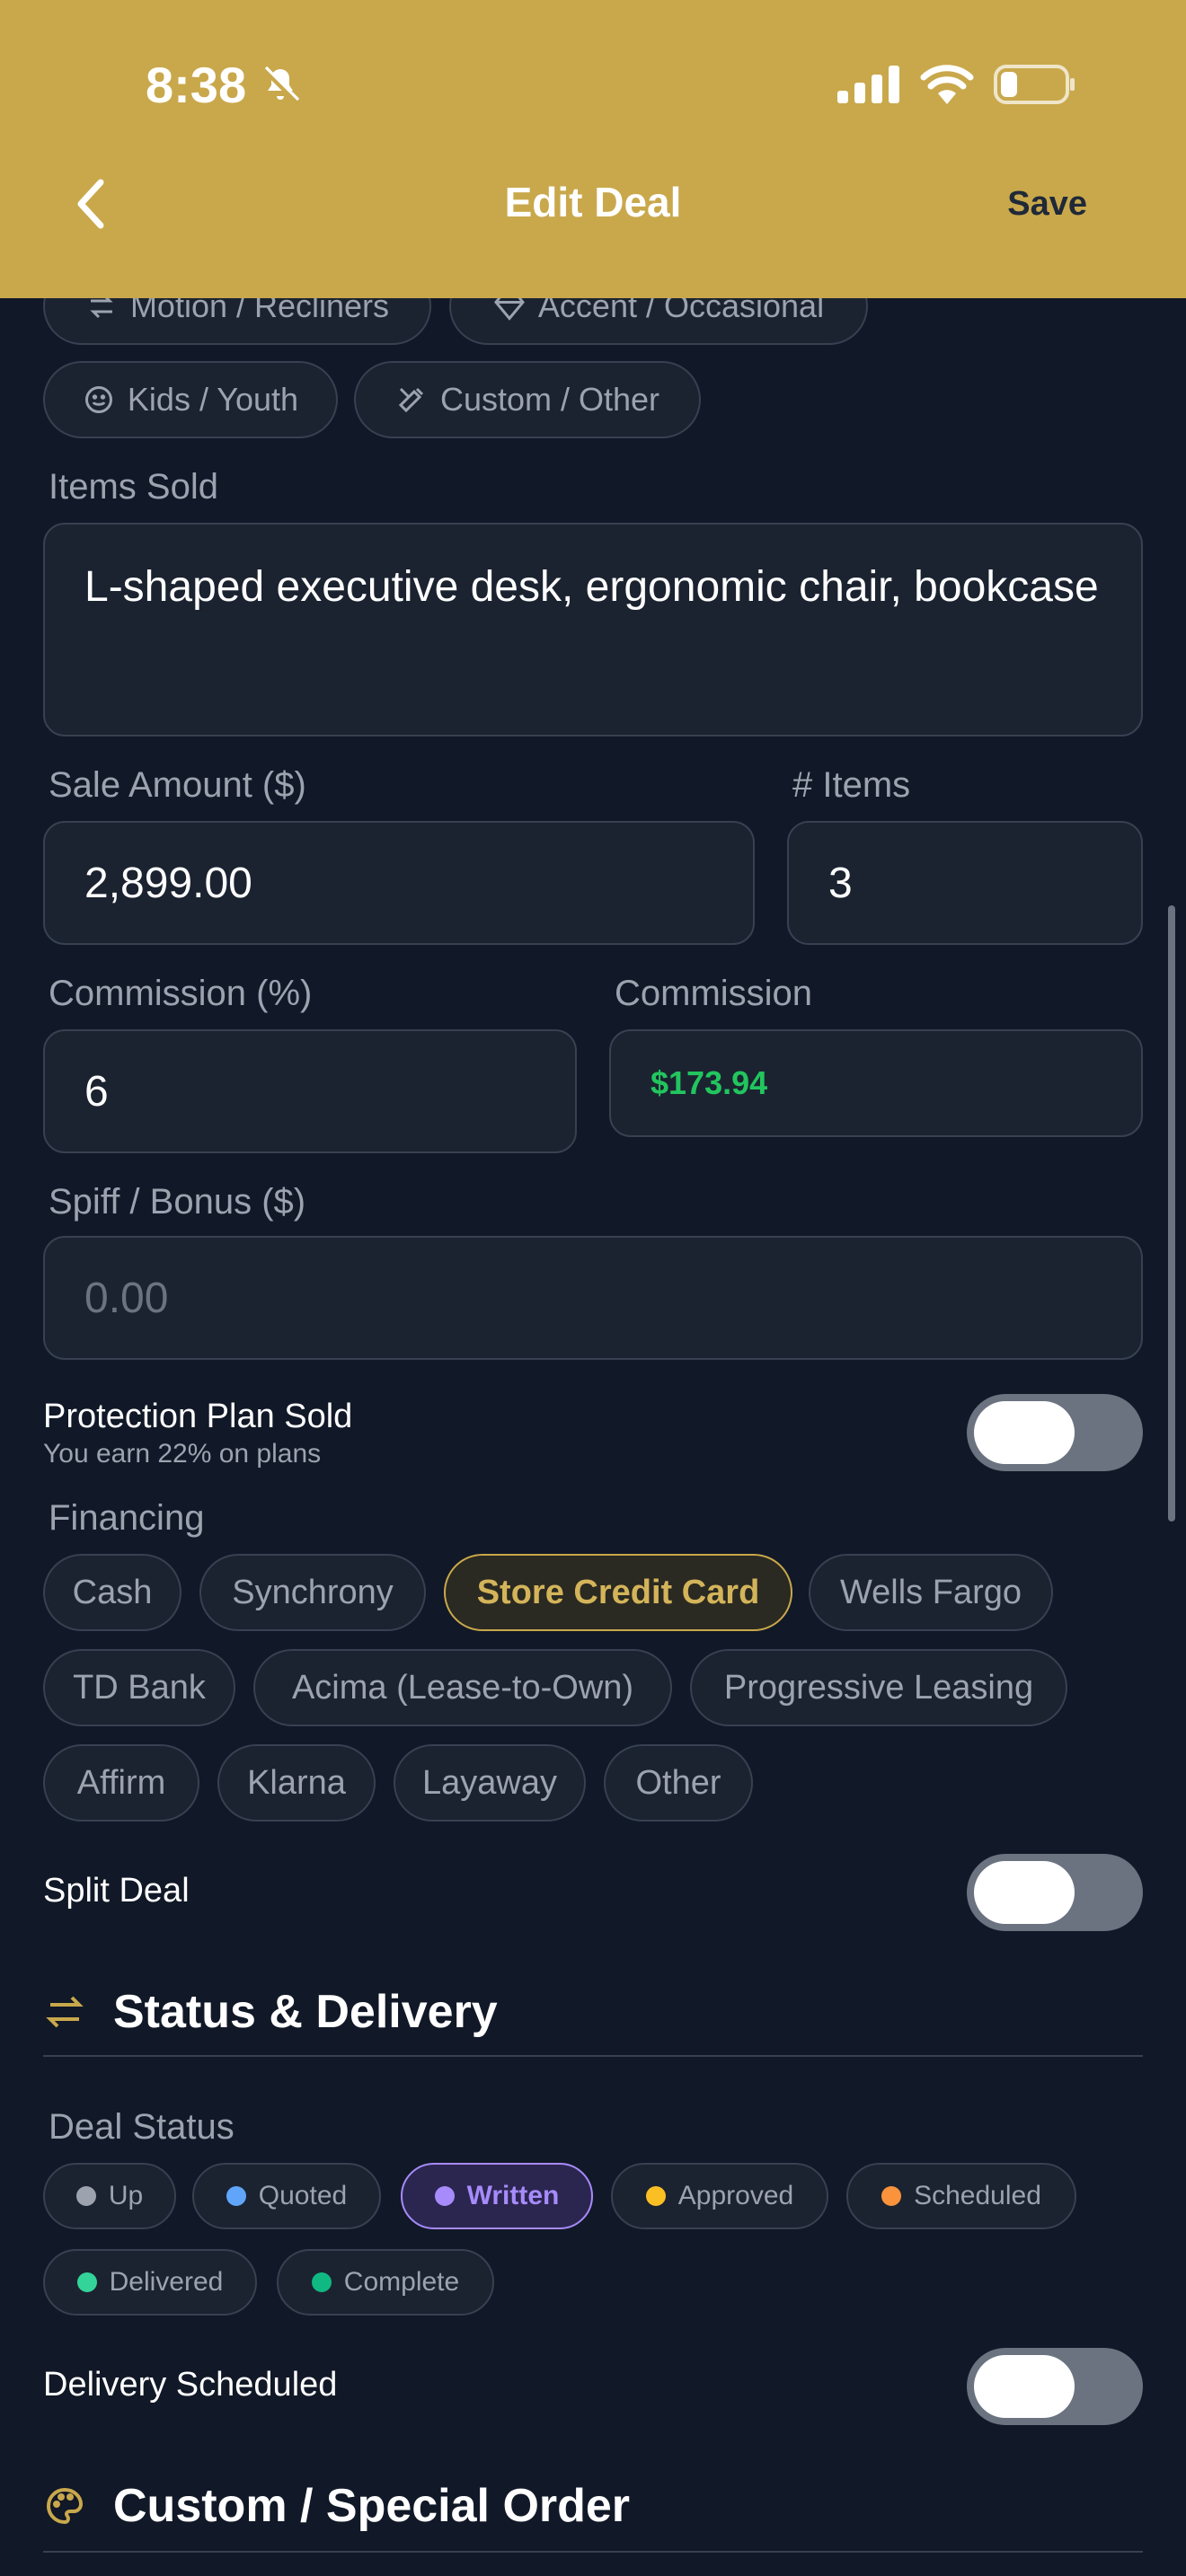 This screenshot has width=1186, height=2576. I want to click on commission-pct-label: Commission (%), so click(181, 993).